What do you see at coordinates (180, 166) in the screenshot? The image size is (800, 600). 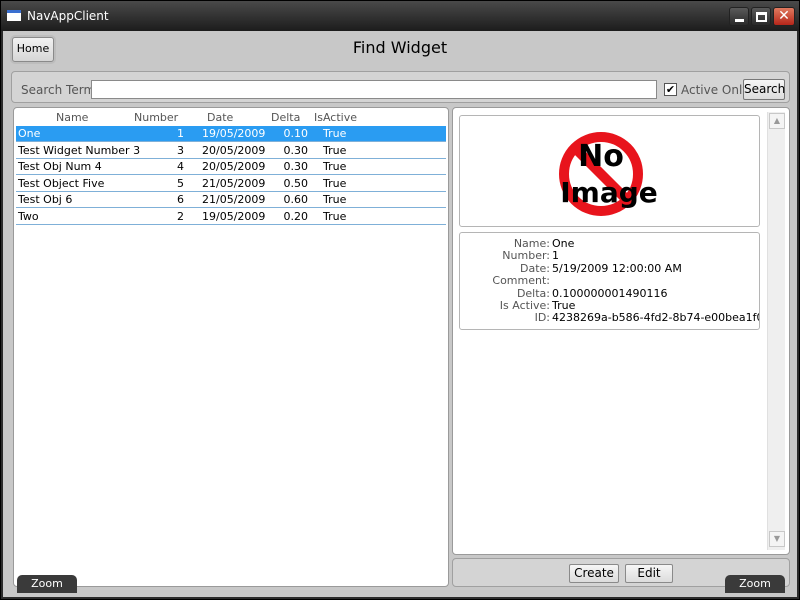 I see `cell-number: 4` at bounding box center [180, 166].